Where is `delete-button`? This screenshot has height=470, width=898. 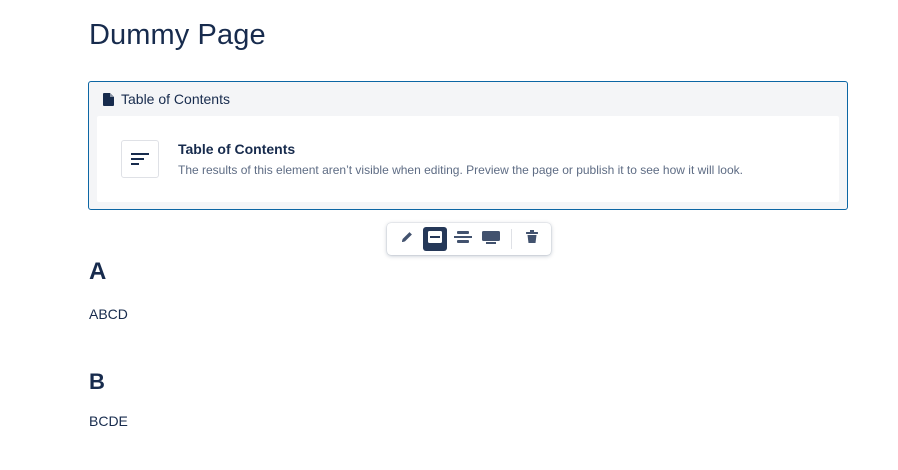
delete-button is located at coordinates (532, 239).